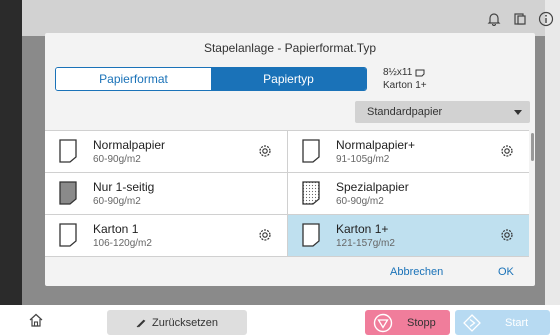  Describe the element at coordinates (518, 112) in the screenshot. I see `chevron-down-icon` at that location.